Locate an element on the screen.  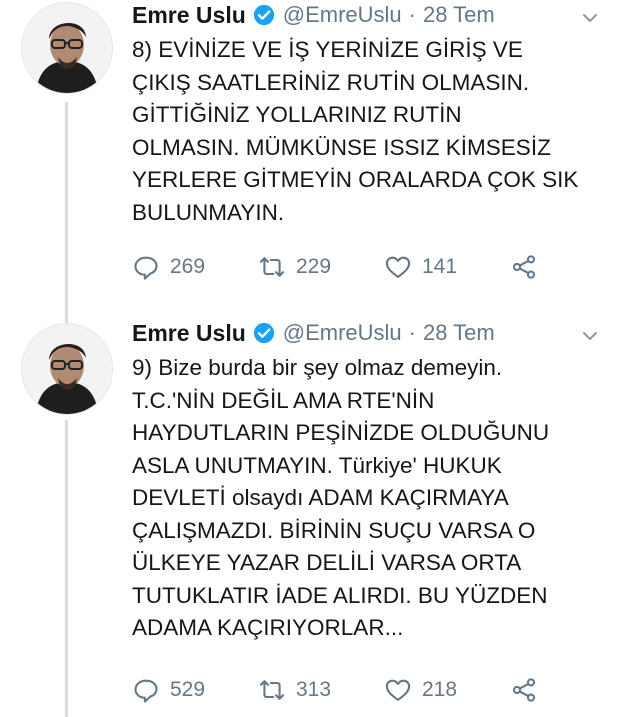
action-bar: 529 313 218 is located at coordinates (376, 690).